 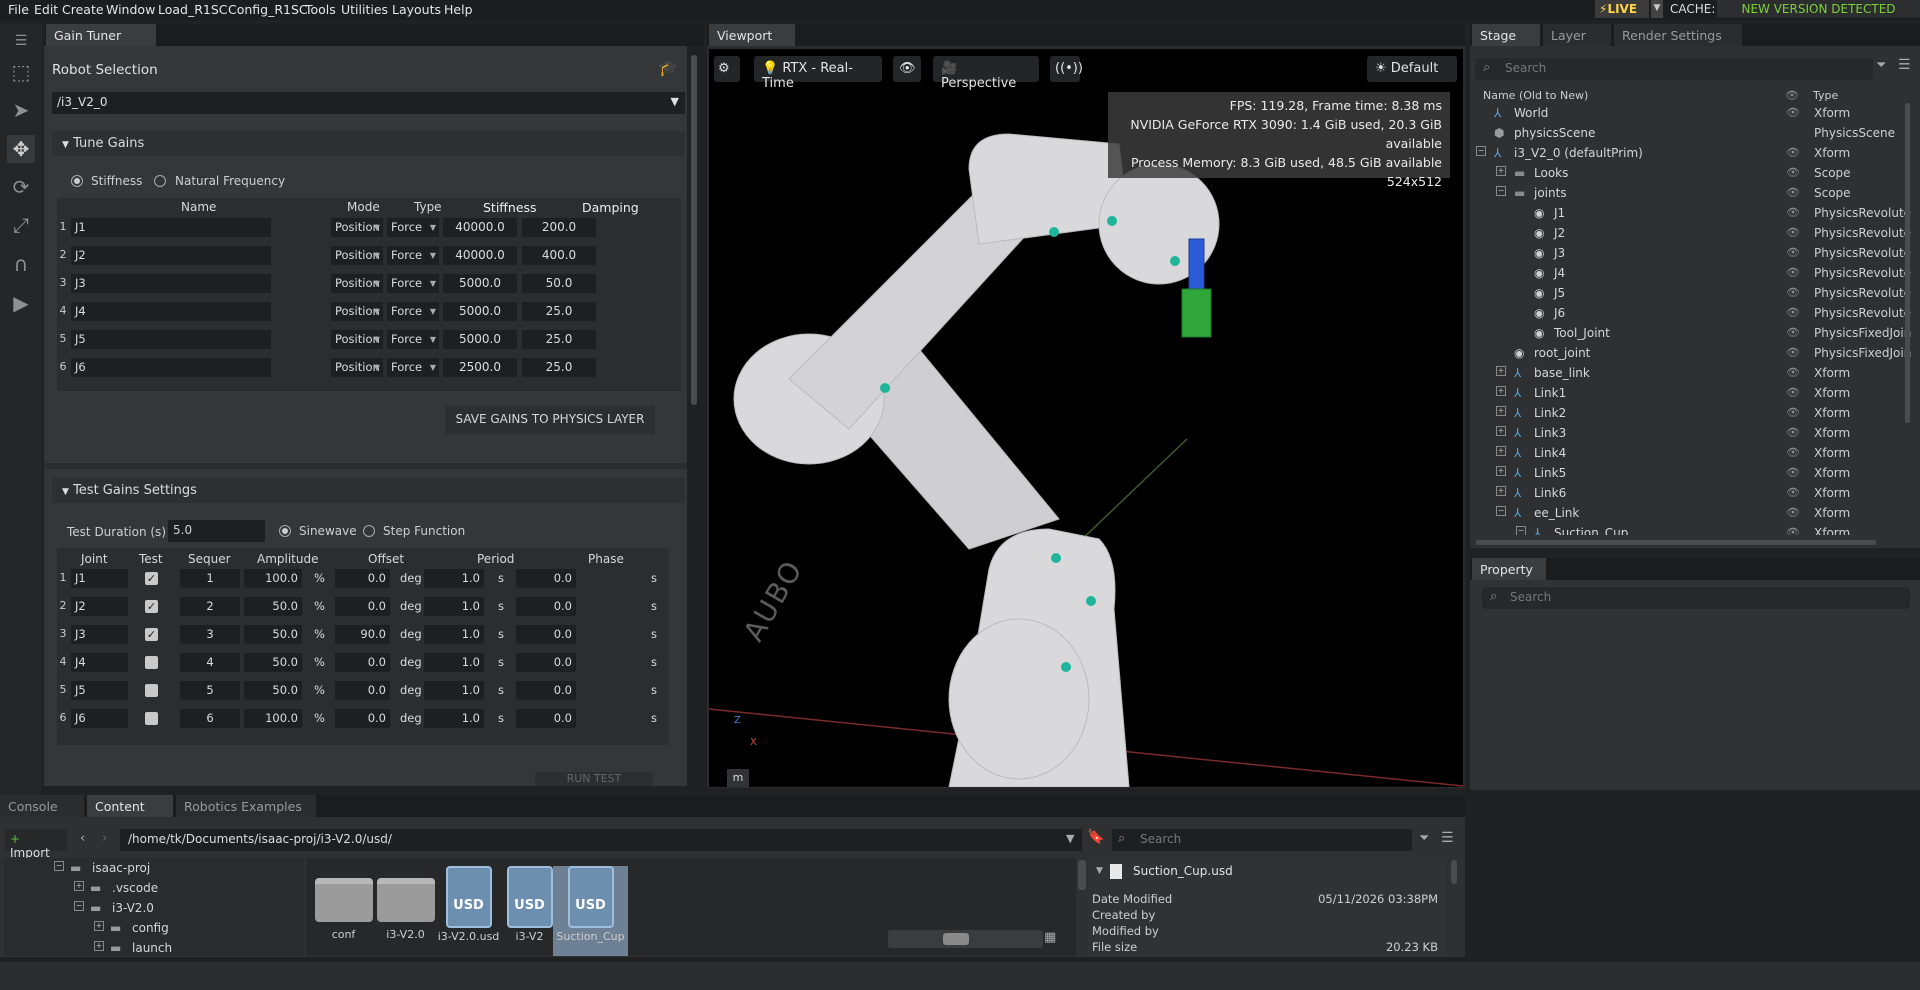 What do you see at coordinates (288, 559) in the screenshot?
I see `col-amplitude: Amplitude` at bounding box center [288, 559].